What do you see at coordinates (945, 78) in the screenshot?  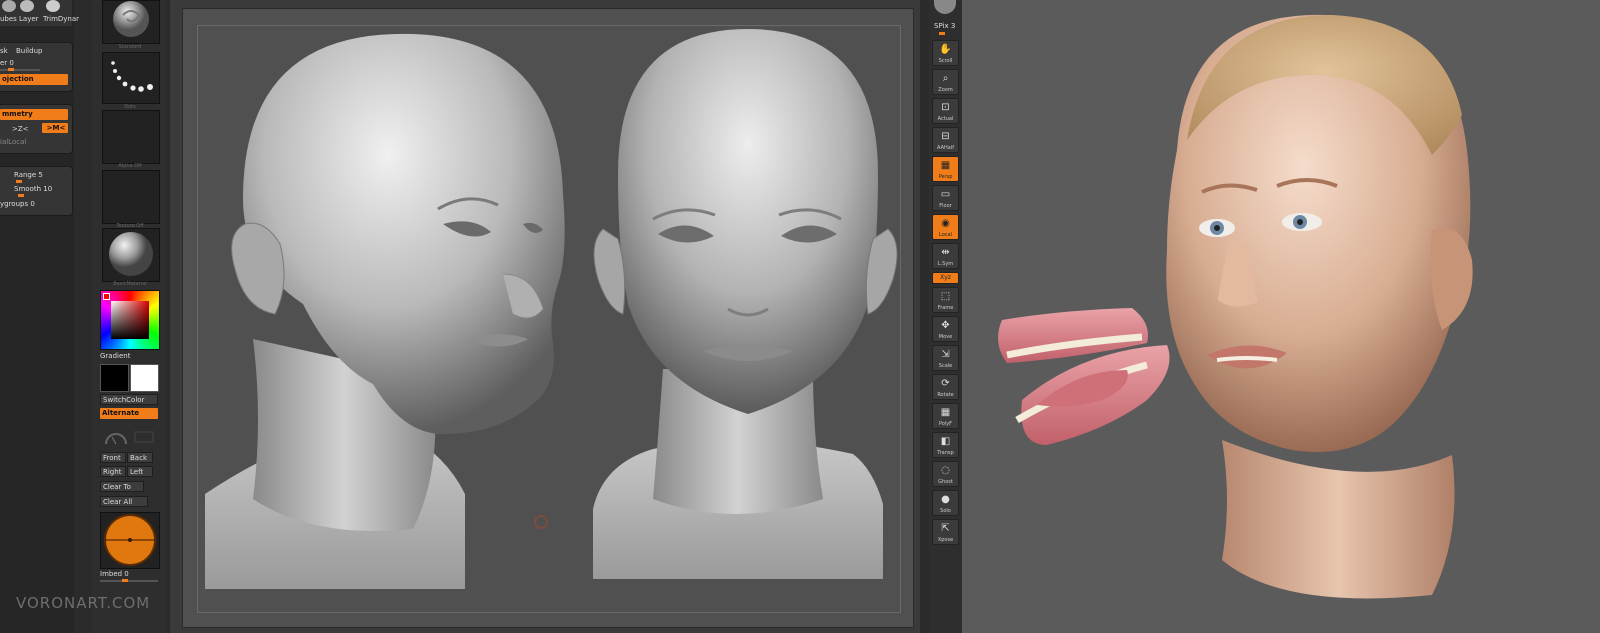 I see `magnifier-icon: ⌕` at bounding box center [945, 78].